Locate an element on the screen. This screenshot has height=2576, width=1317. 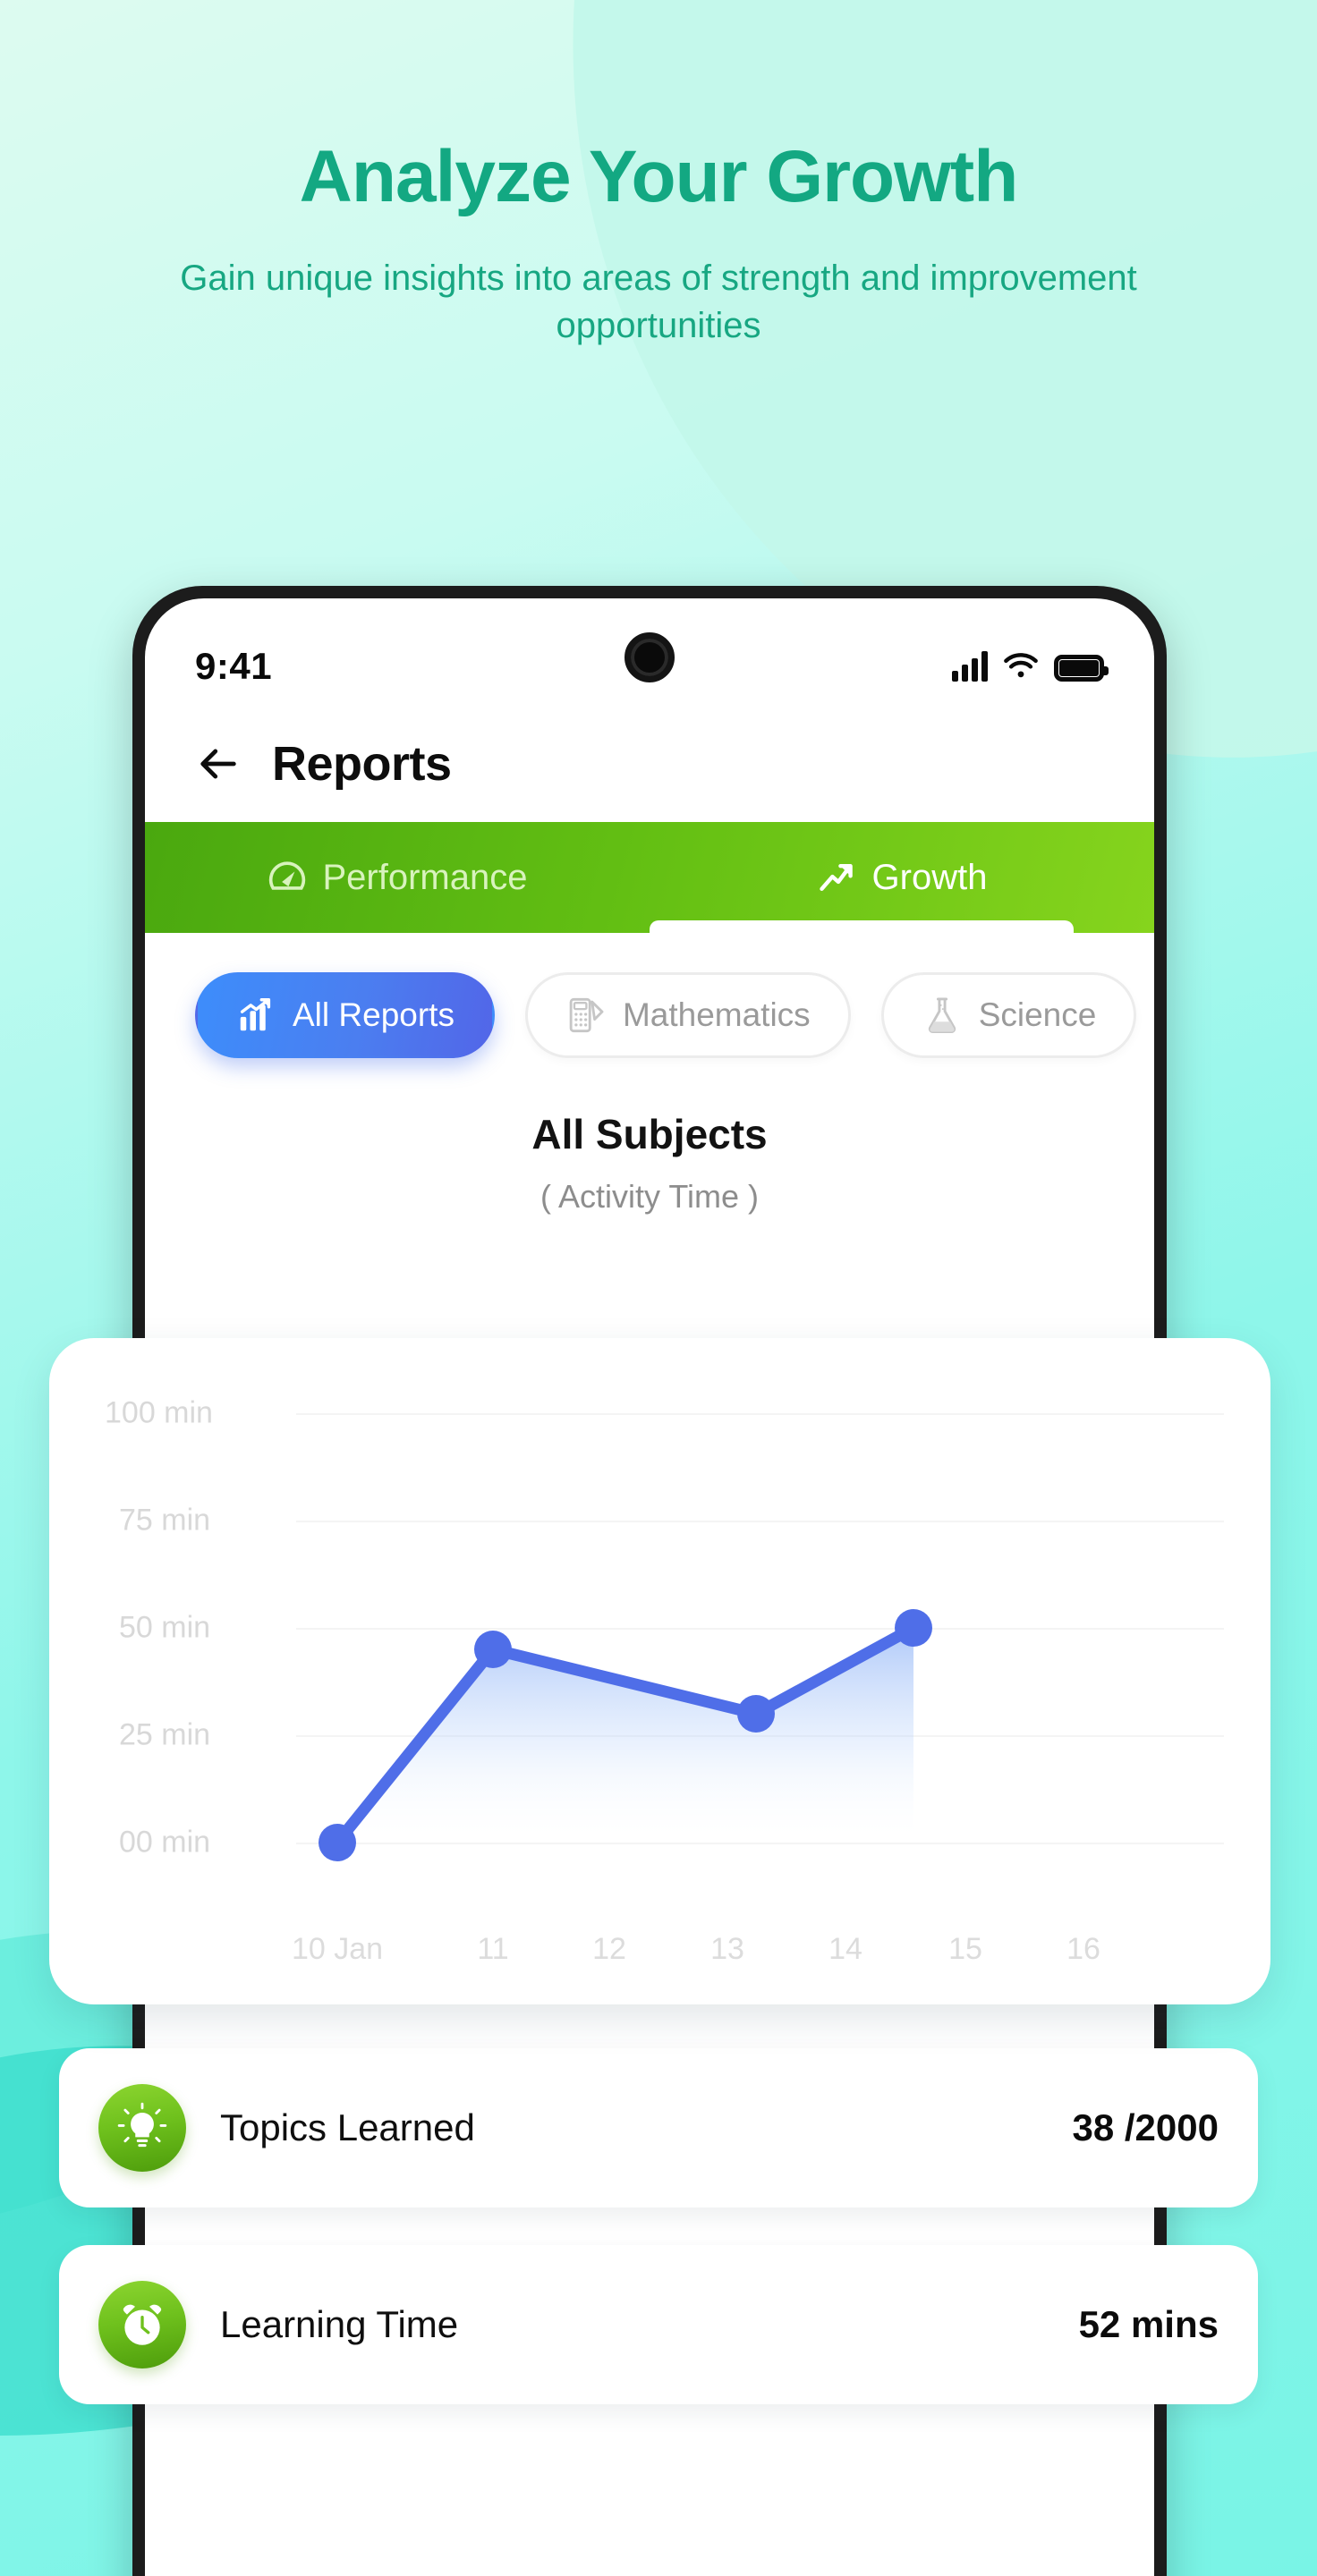
chip-mathematics-label: Mathematics is located at coordinates (716, 1014).